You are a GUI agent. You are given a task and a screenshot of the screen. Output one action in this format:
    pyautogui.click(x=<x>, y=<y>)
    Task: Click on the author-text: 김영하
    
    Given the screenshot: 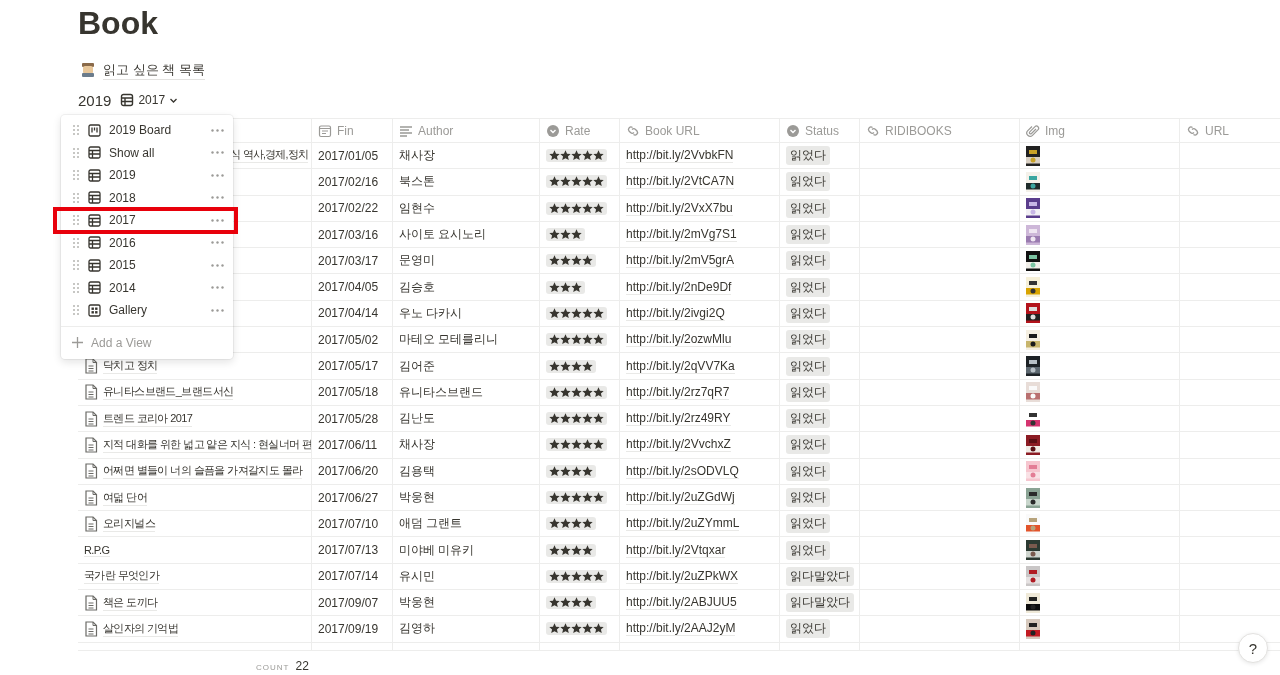 What is the action you would take?
    pyautogui.click(x=417, y=629)
    